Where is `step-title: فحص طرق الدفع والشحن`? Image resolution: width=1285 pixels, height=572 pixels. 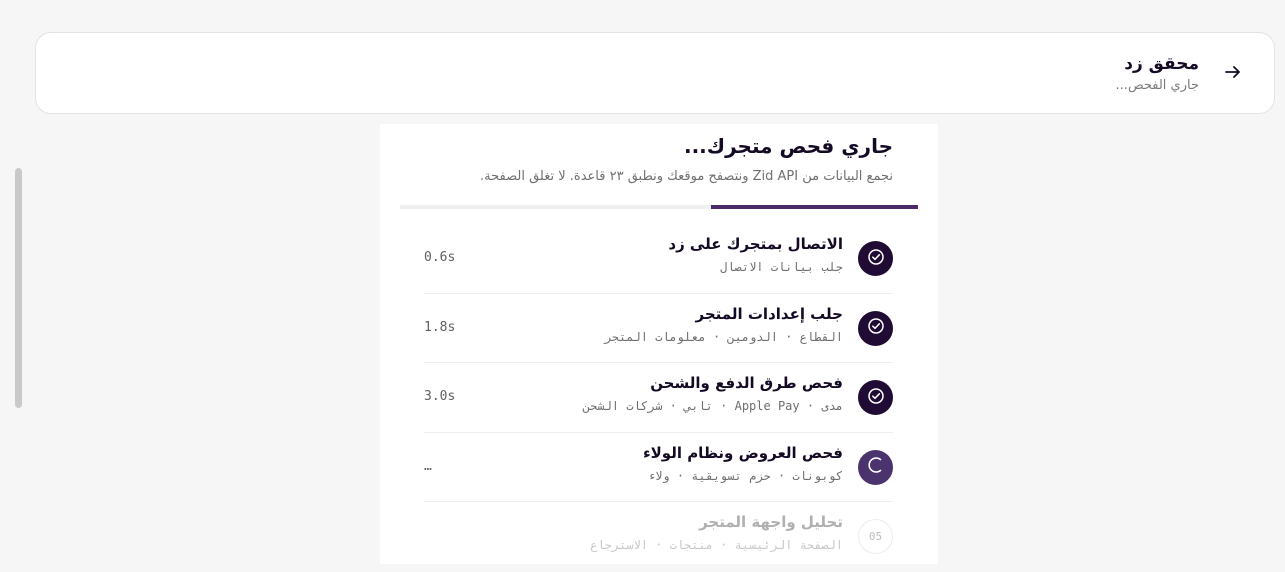
step-title: فحص طرق الدفع والشحن is located at coordinates (746, 383).